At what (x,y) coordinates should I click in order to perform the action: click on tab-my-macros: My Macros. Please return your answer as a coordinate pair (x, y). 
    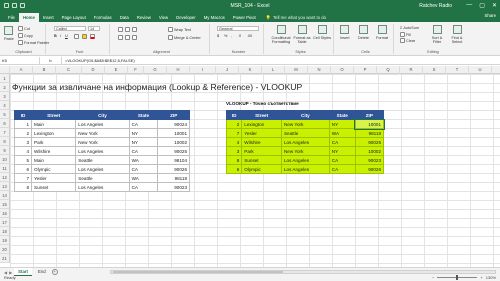
    Looking at the image, I should click on (214, 17).